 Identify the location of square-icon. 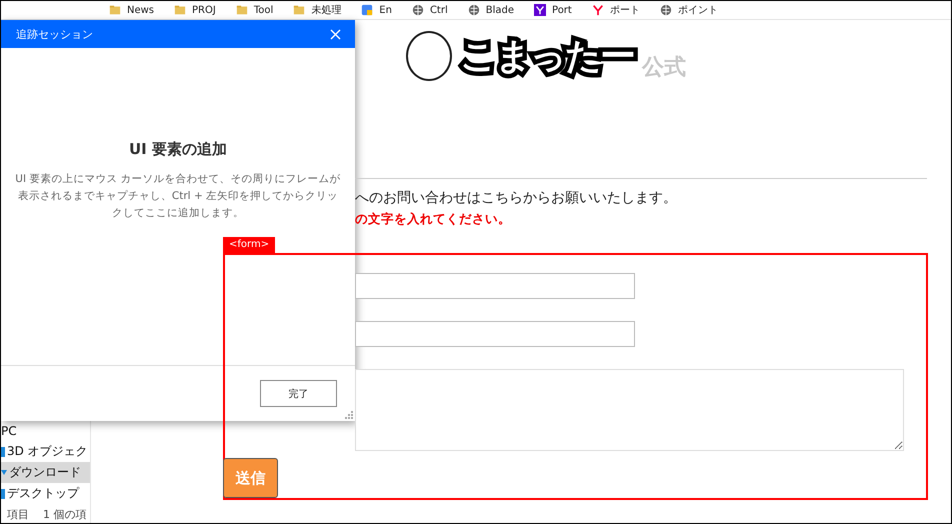
(367, 10).